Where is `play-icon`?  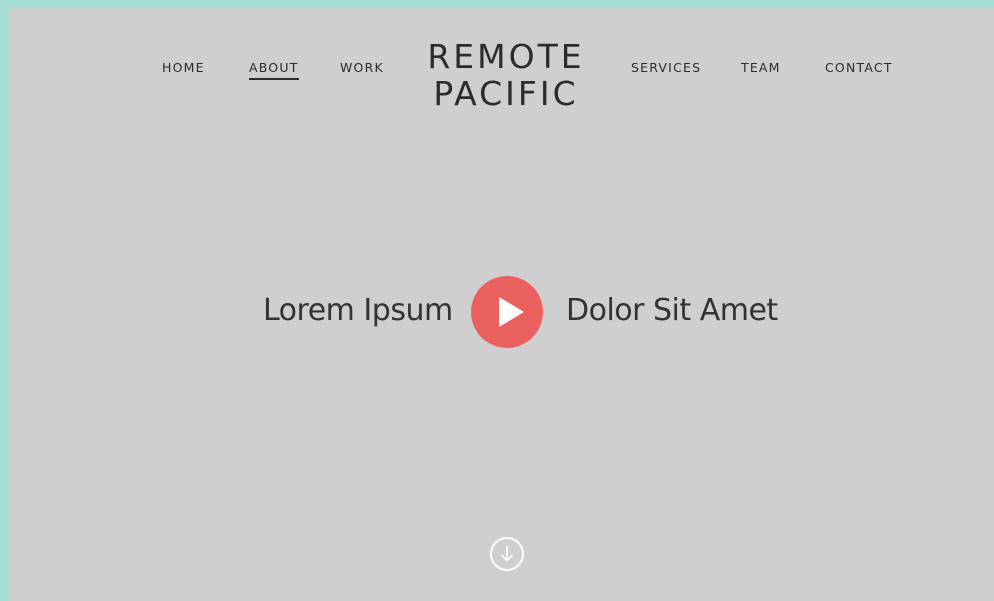
play-icon is located at coordinates (511, 312).